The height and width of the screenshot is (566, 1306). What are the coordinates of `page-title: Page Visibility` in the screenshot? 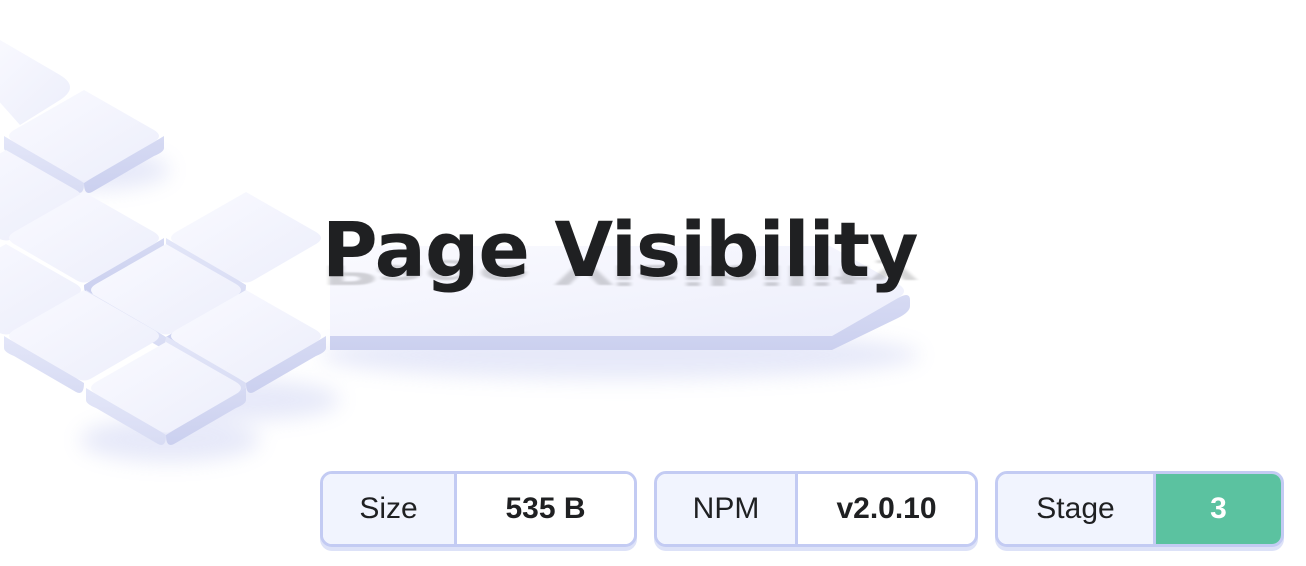 It's located at (620, 249).